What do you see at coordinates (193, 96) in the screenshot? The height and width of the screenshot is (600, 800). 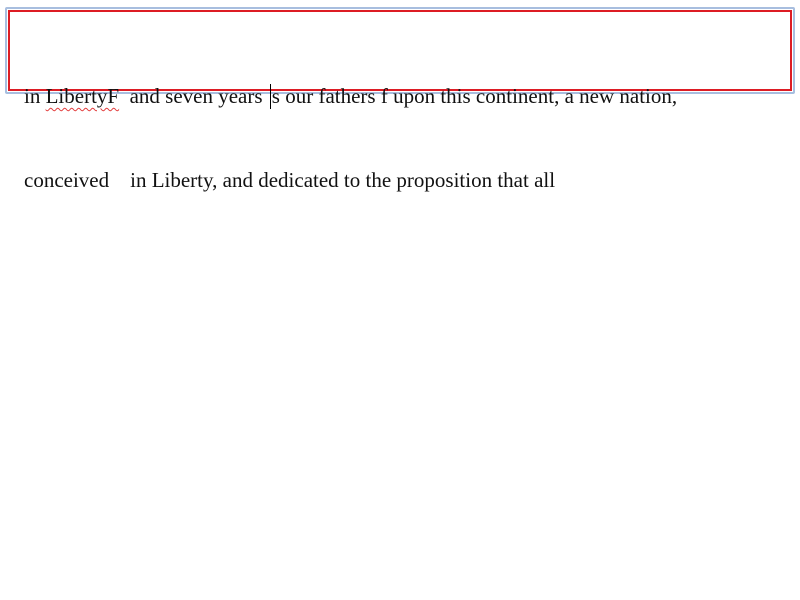 I see `line-1-before-caret: and seven years` at bounding box center [193, 96].